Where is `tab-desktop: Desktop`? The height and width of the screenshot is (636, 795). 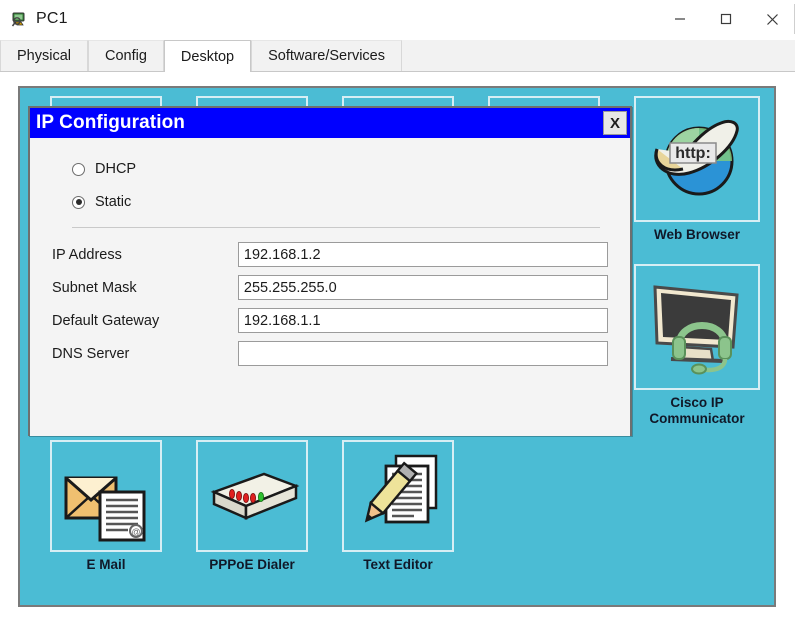
tab-desktop: Desktop is located at coordinates (207, 56).